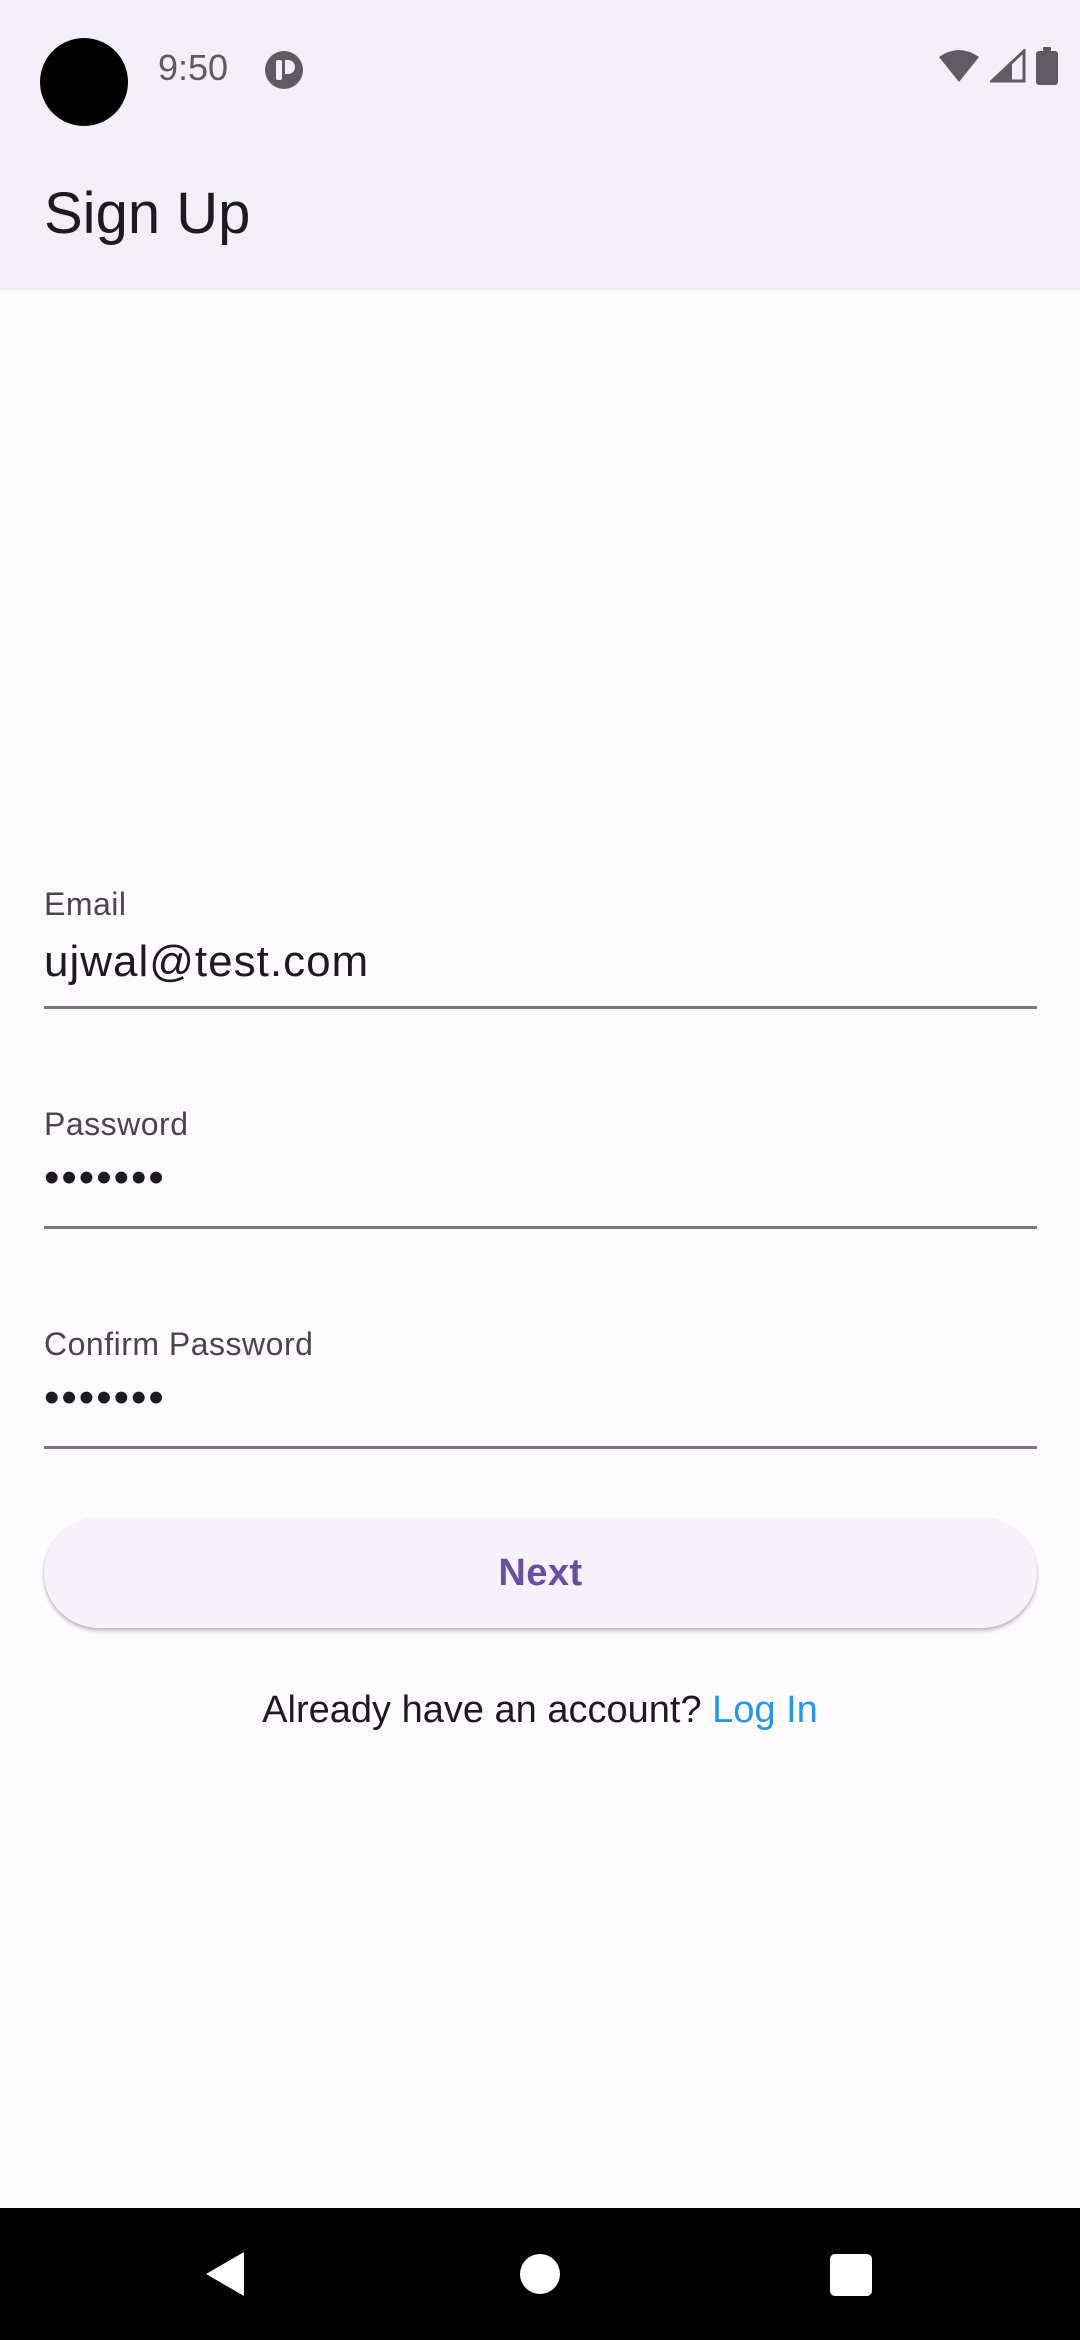  What do you see at coordinates (284, 70) in the screenshot?
I see `pause-circle-icon` at bounding box center [284, 70].